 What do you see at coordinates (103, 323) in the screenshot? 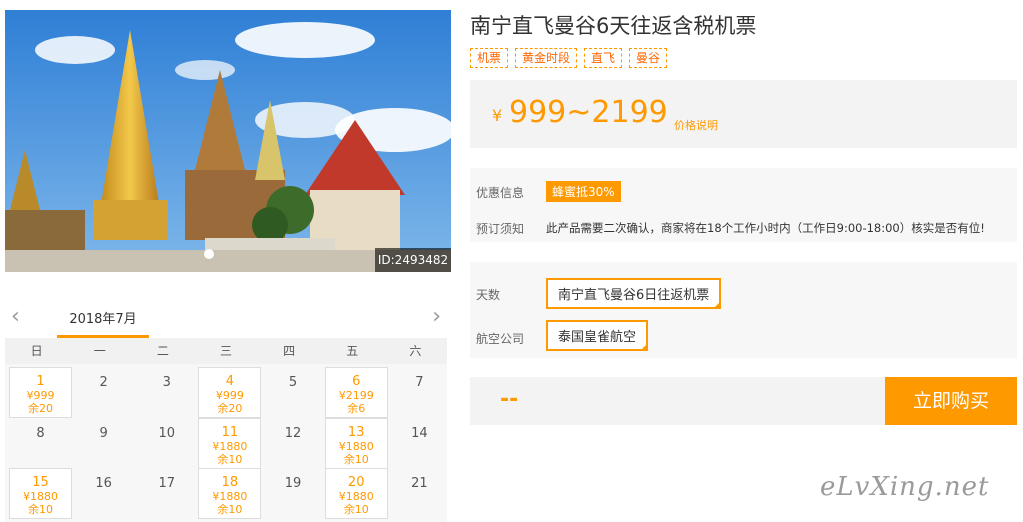
I see `calendar-month-tab: 2018年7月` at bounding box center [103, 323].